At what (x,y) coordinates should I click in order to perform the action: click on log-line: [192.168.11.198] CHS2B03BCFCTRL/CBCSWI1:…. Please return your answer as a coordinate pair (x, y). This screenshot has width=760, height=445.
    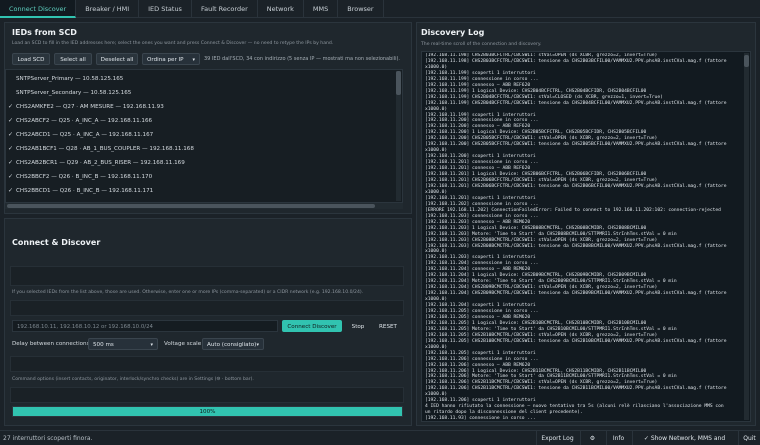
    Looking at the image, I should click on (576, 61).